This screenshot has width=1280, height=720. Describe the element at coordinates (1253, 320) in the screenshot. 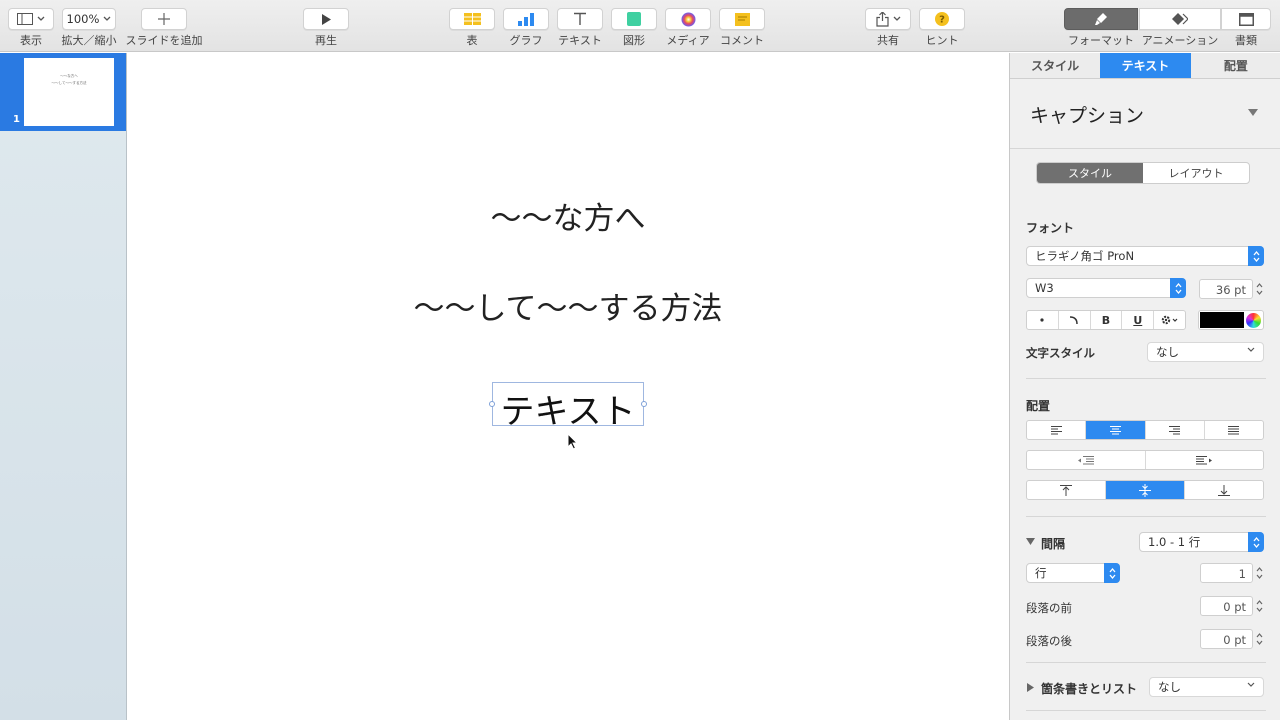

I see `color-wheel-icon` at that location.